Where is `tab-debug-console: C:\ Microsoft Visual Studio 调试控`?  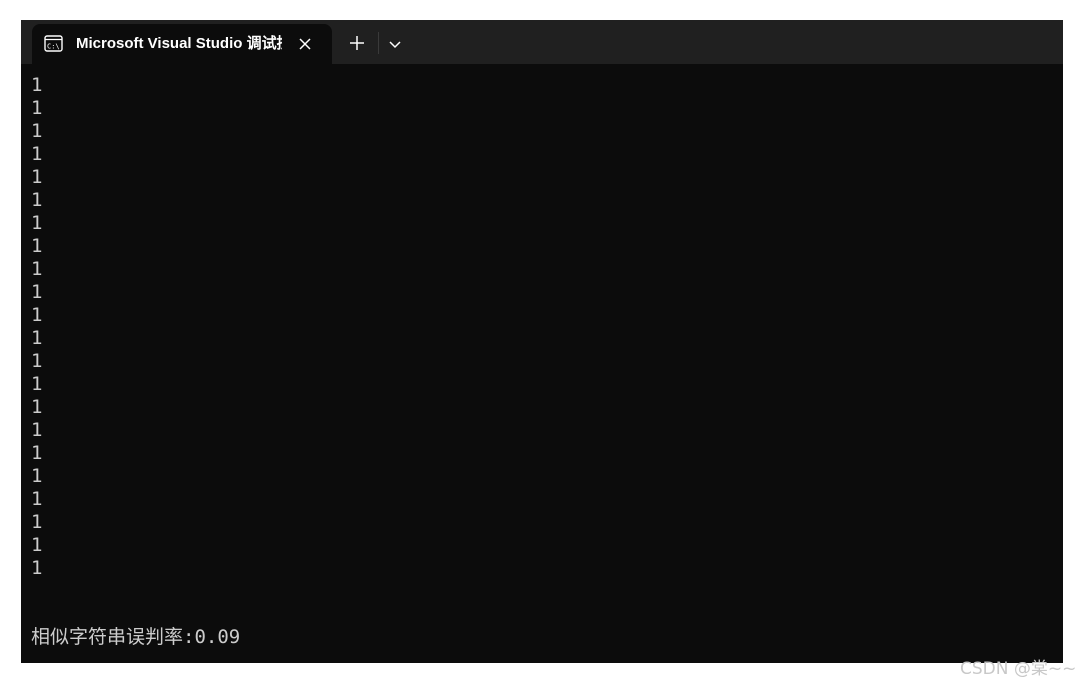 tab-debug-console: C:\ Microsoft Visual Studio 调试控 is located at coordinates (182, 44).